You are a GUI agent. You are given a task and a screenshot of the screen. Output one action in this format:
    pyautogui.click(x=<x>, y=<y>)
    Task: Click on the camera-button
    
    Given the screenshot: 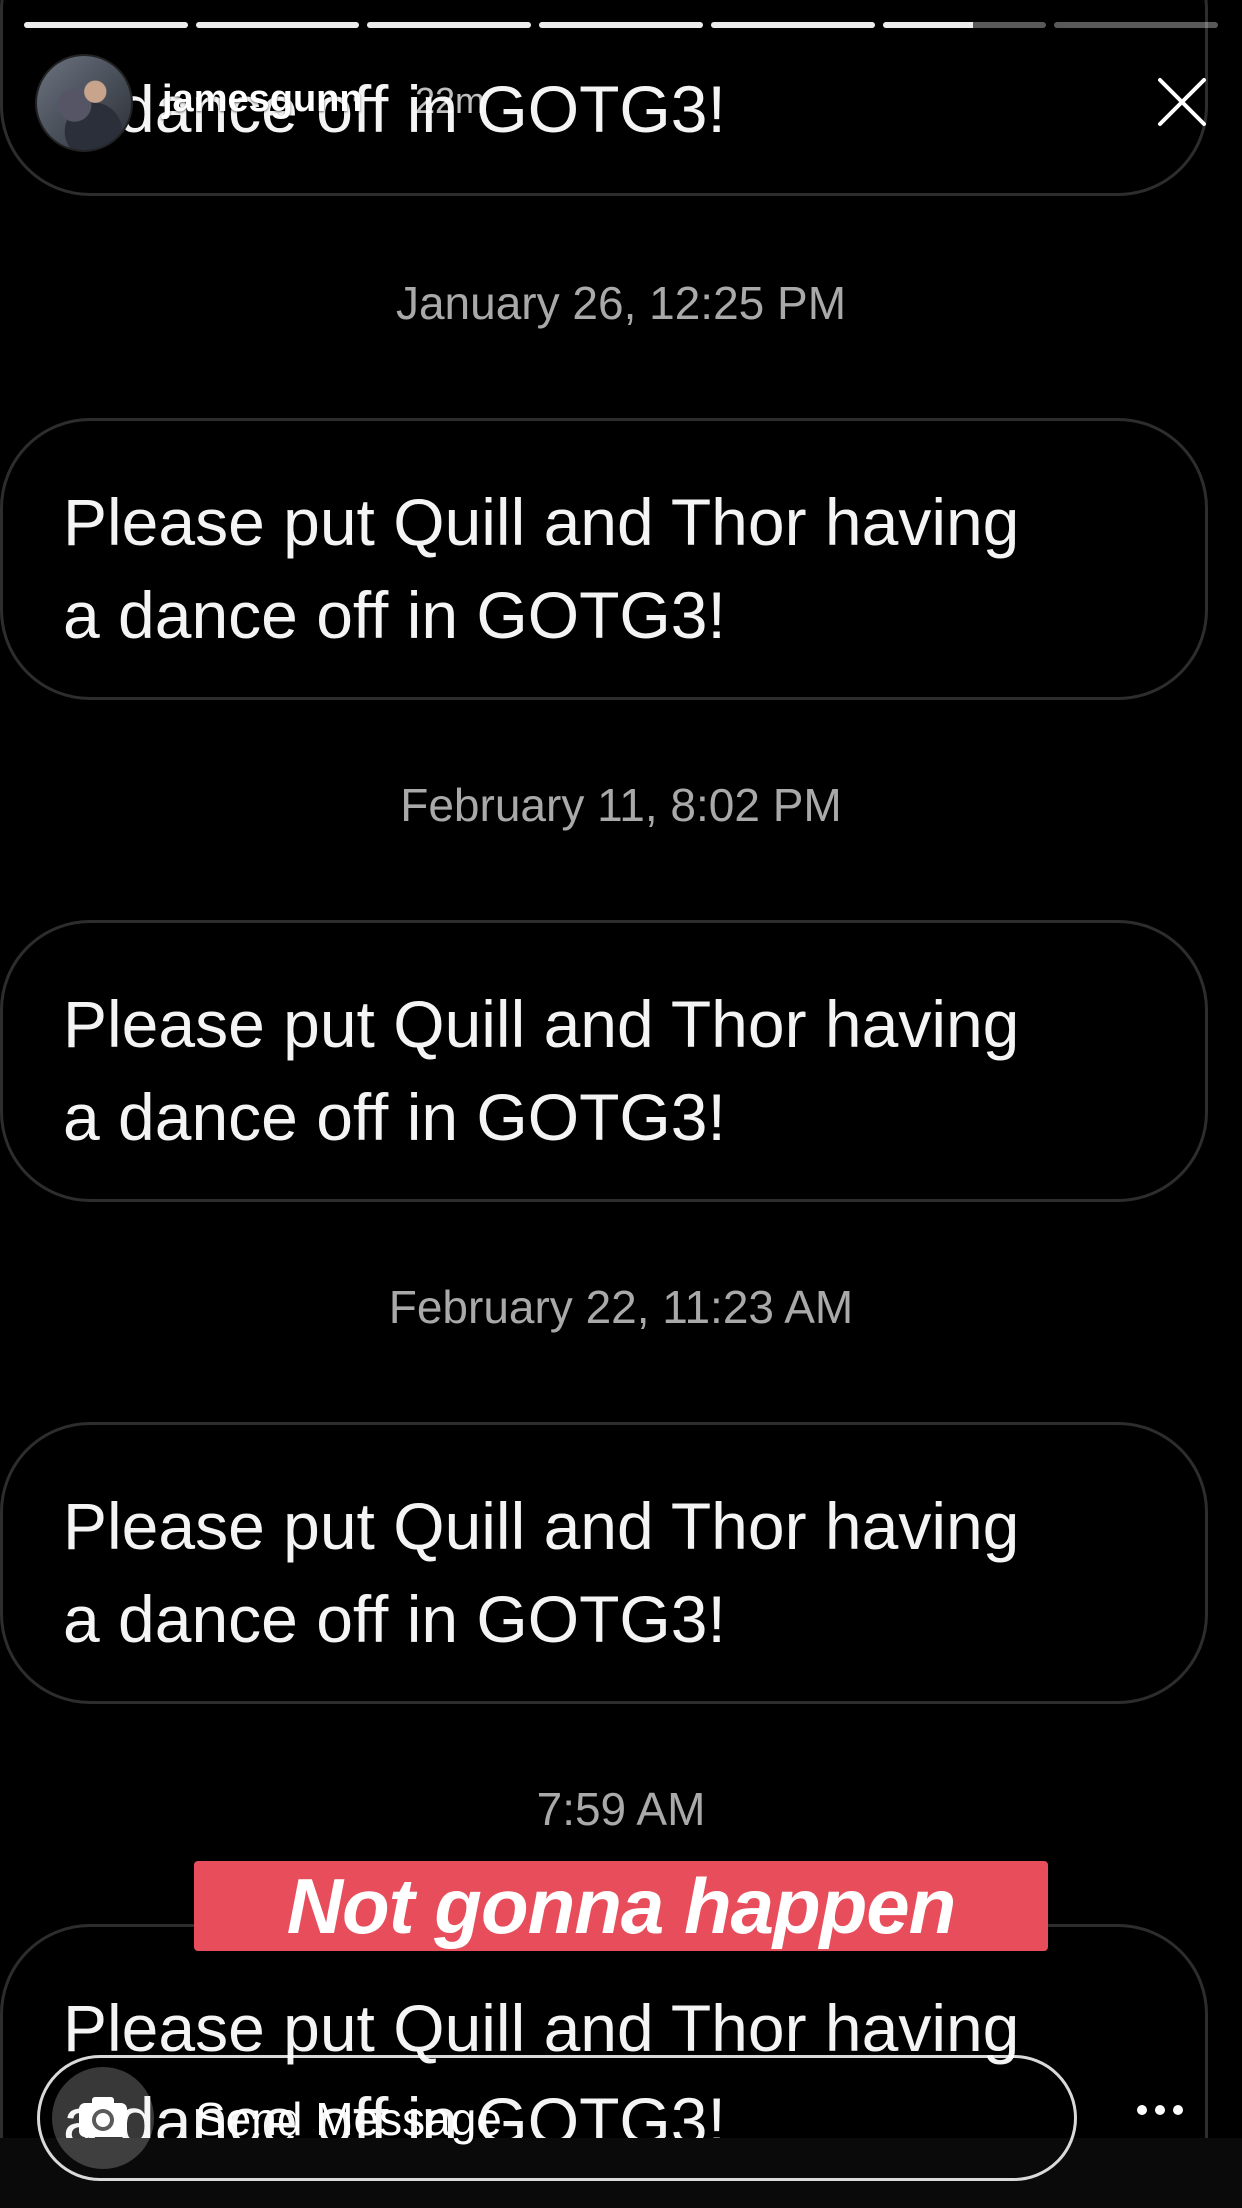 What is the action you would take?
    pyautogui.click(x=103, y=2118)
    